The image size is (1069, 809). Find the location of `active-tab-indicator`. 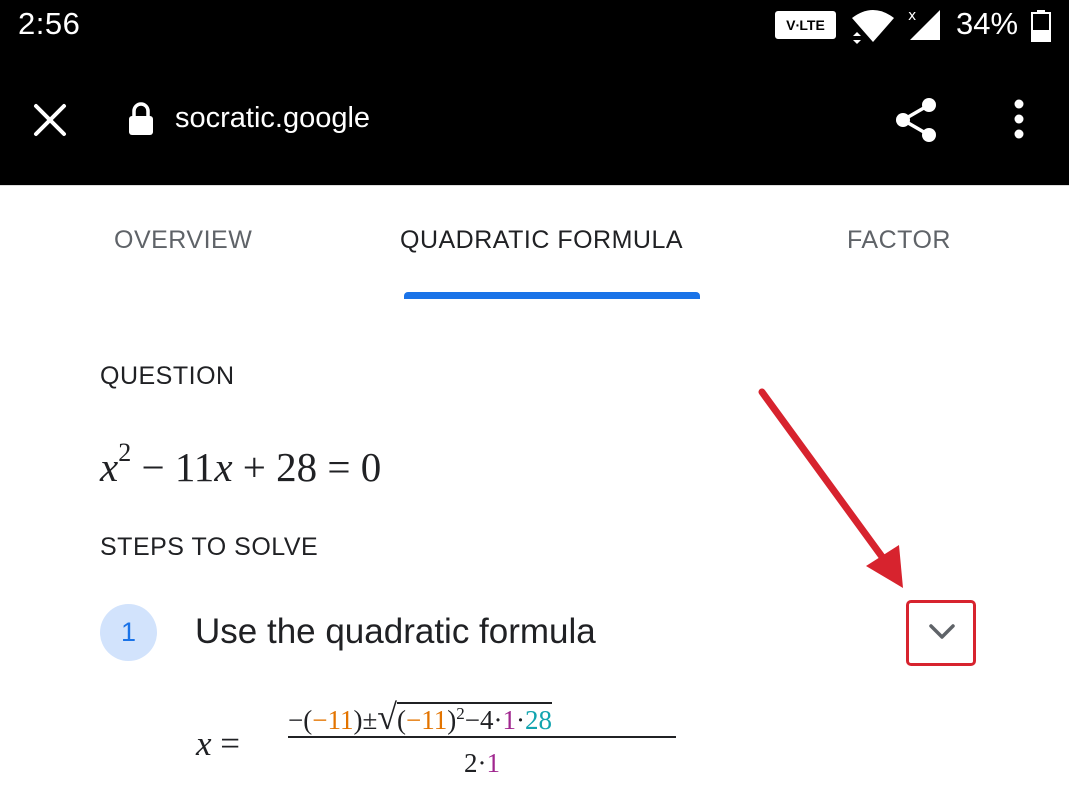

active-tab-indicator is located at coordinates (552, 295).